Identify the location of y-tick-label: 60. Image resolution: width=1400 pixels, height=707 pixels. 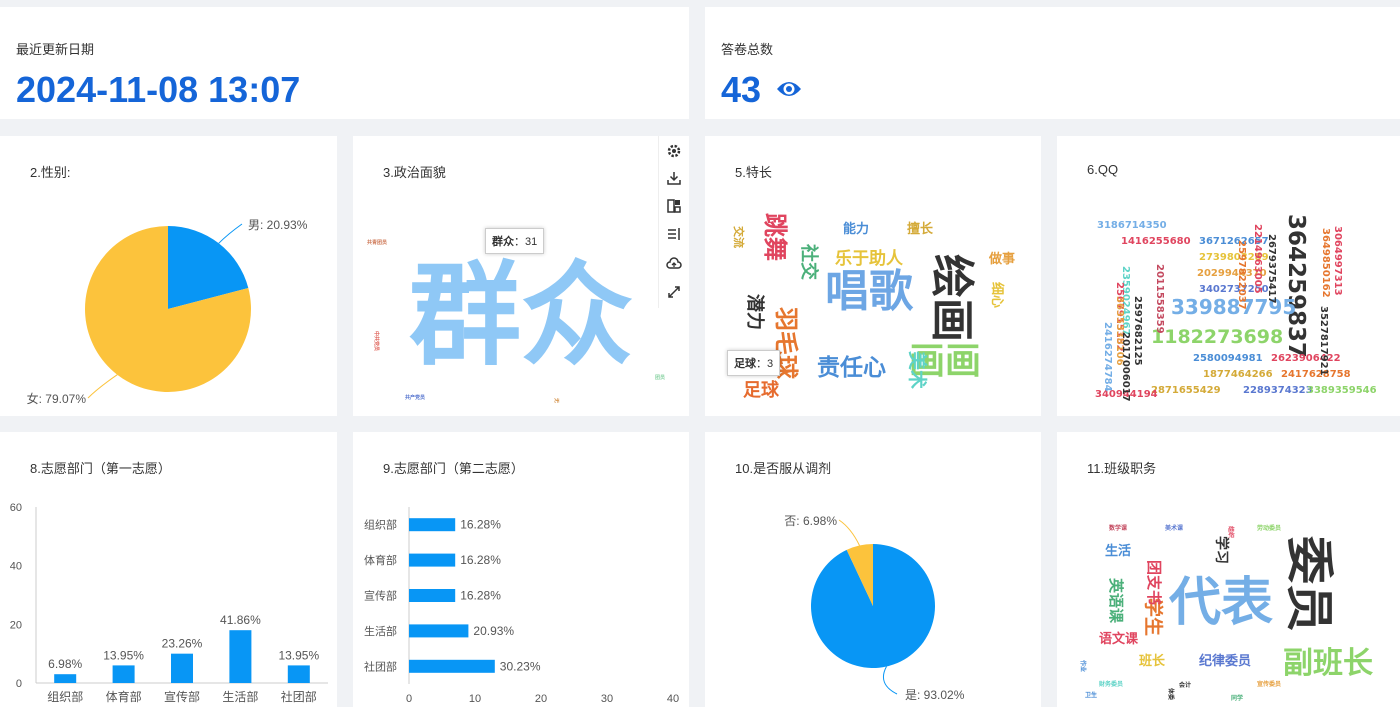
(16, 508).